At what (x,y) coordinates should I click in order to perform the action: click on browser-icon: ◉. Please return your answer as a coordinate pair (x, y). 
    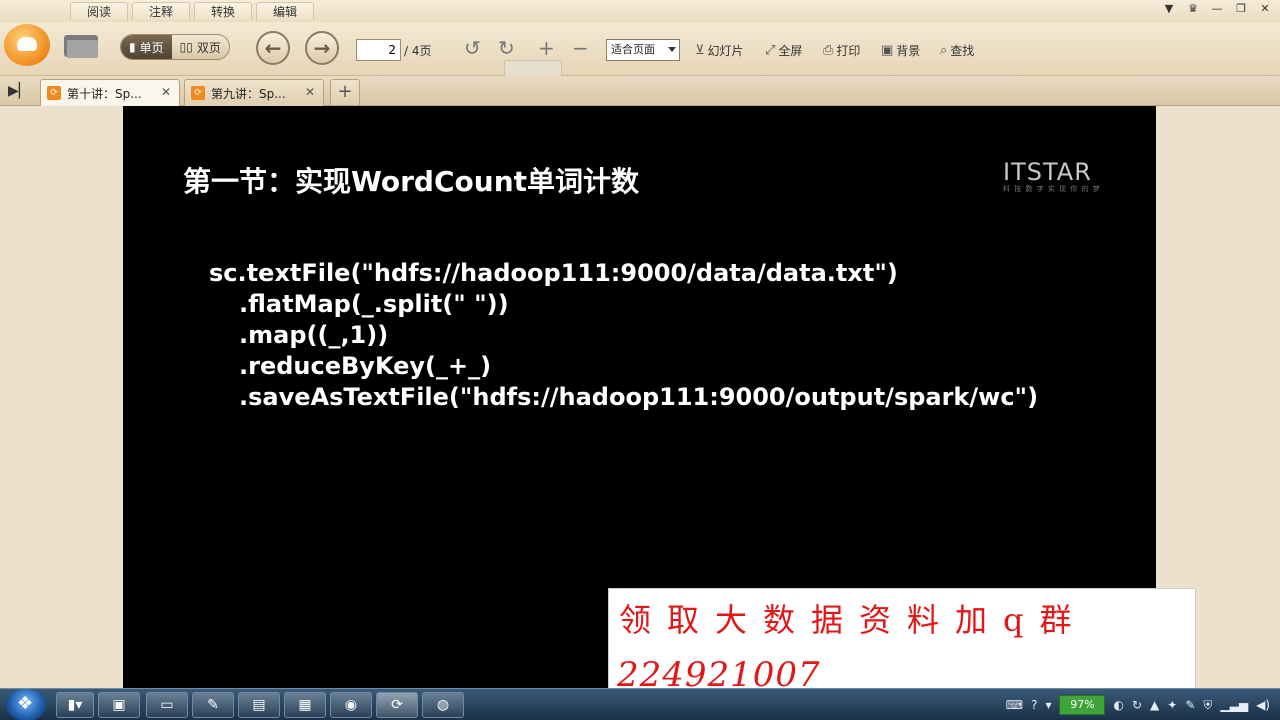
    Looking at the image, I should click on (351, 705).